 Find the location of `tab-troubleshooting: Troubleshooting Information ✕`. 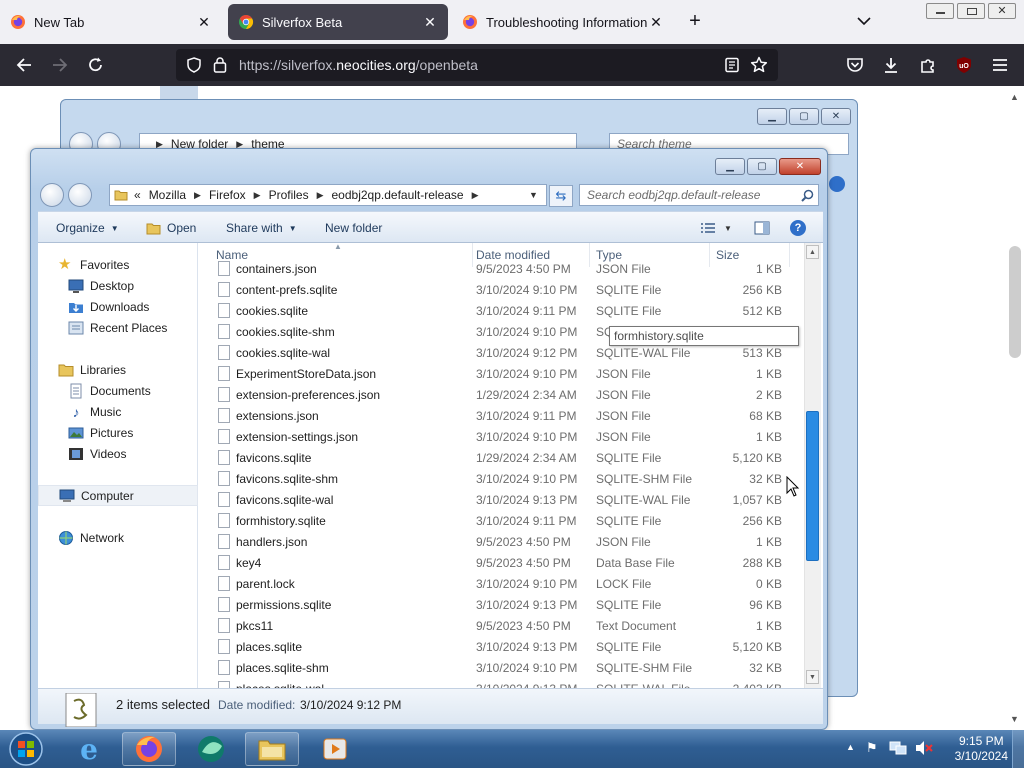

tab-troubleshooting: Troubleshooting Information ✕ is located at coordinates (563, 22).